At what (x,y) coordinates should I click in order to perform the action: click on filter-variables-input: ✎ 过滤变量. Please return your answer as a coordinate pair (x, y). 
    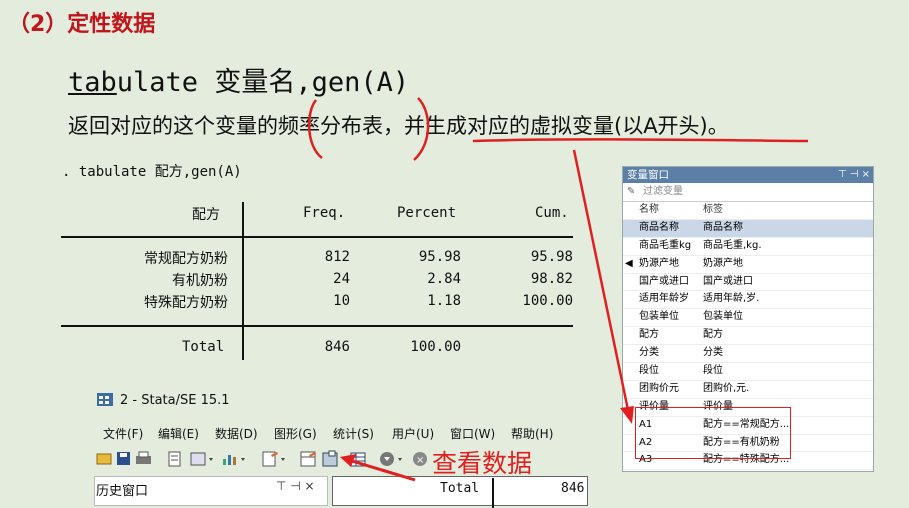
    Looking at the image, I should click on (748, 192).